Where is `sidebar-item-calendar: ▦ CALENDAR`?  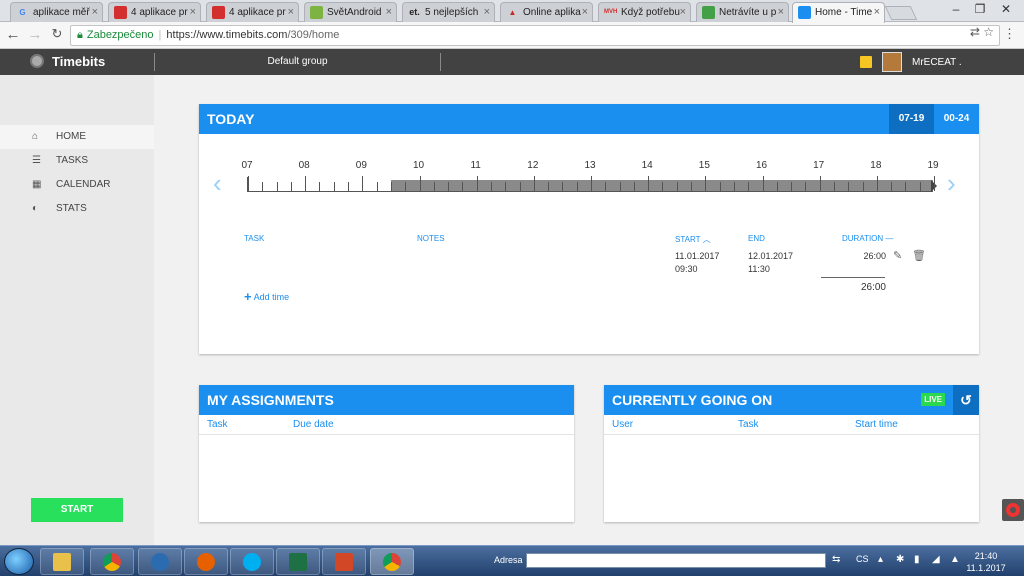
sidebar-item-calendar: ▦ CALENDAR is located at coordinates (77, 185).